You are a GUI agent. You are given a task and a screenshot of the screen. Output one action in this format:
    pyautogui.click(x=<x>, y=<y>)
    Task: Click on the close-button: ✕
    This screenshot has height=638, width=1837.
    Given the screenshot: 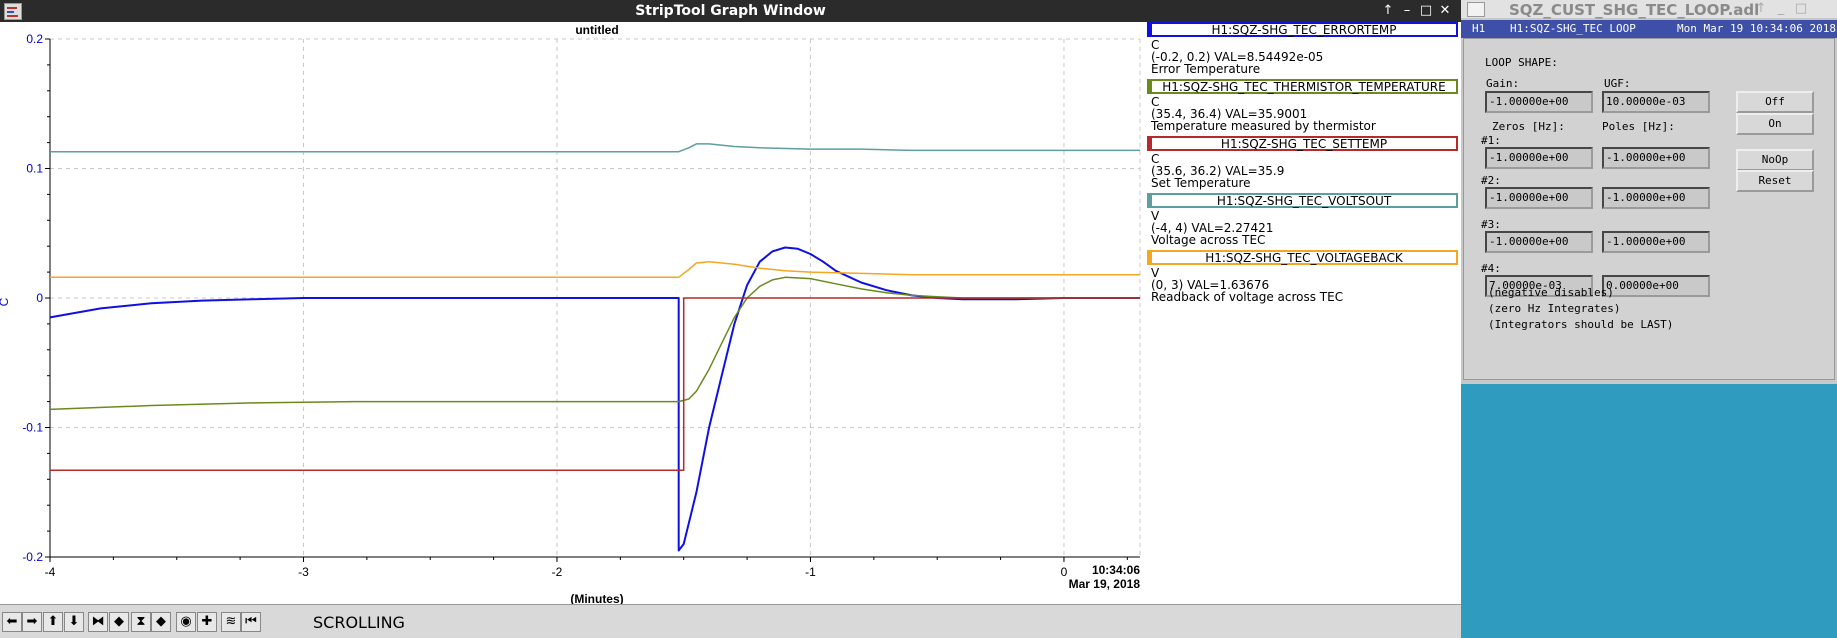 What is the action you would take?
    pyautogui.click(x=1445, y=11)
    